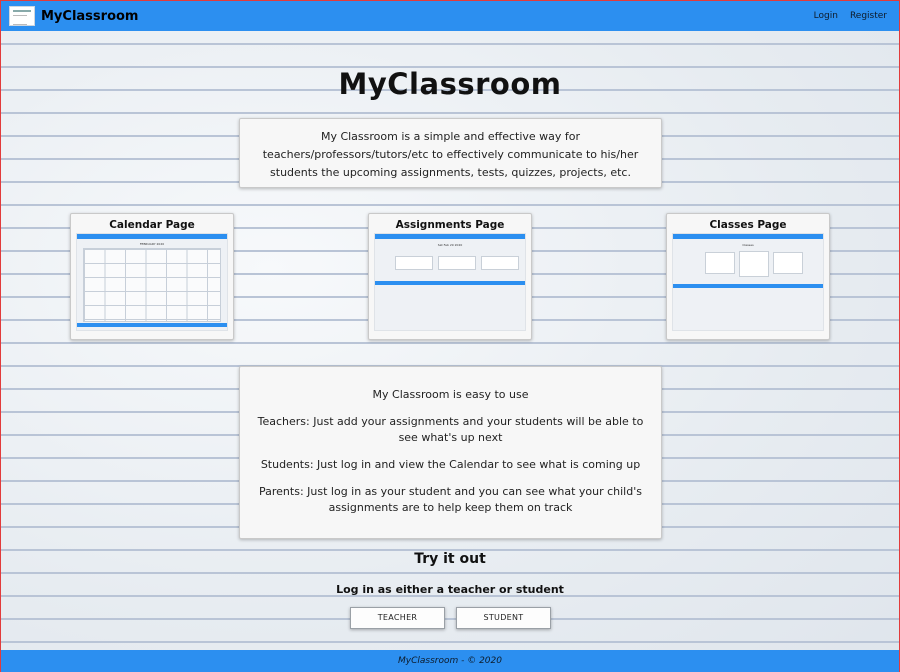 Image resolution: width=900 pixels, height=672 pixels. Describe the element at coordinates (397, 618) in the screenshot. I see `teacher-button: TEACHER` at that location.